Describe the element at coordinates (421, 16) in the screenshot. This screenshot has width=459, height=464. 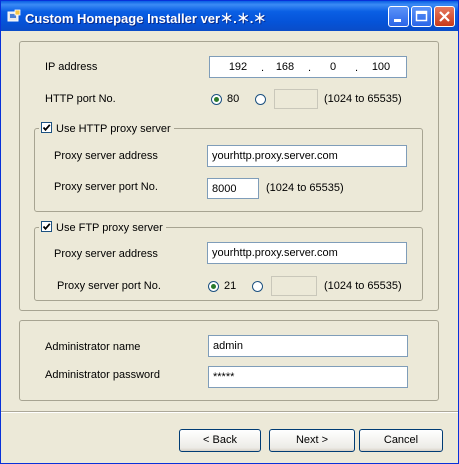
I see `maximize-button` at that location.